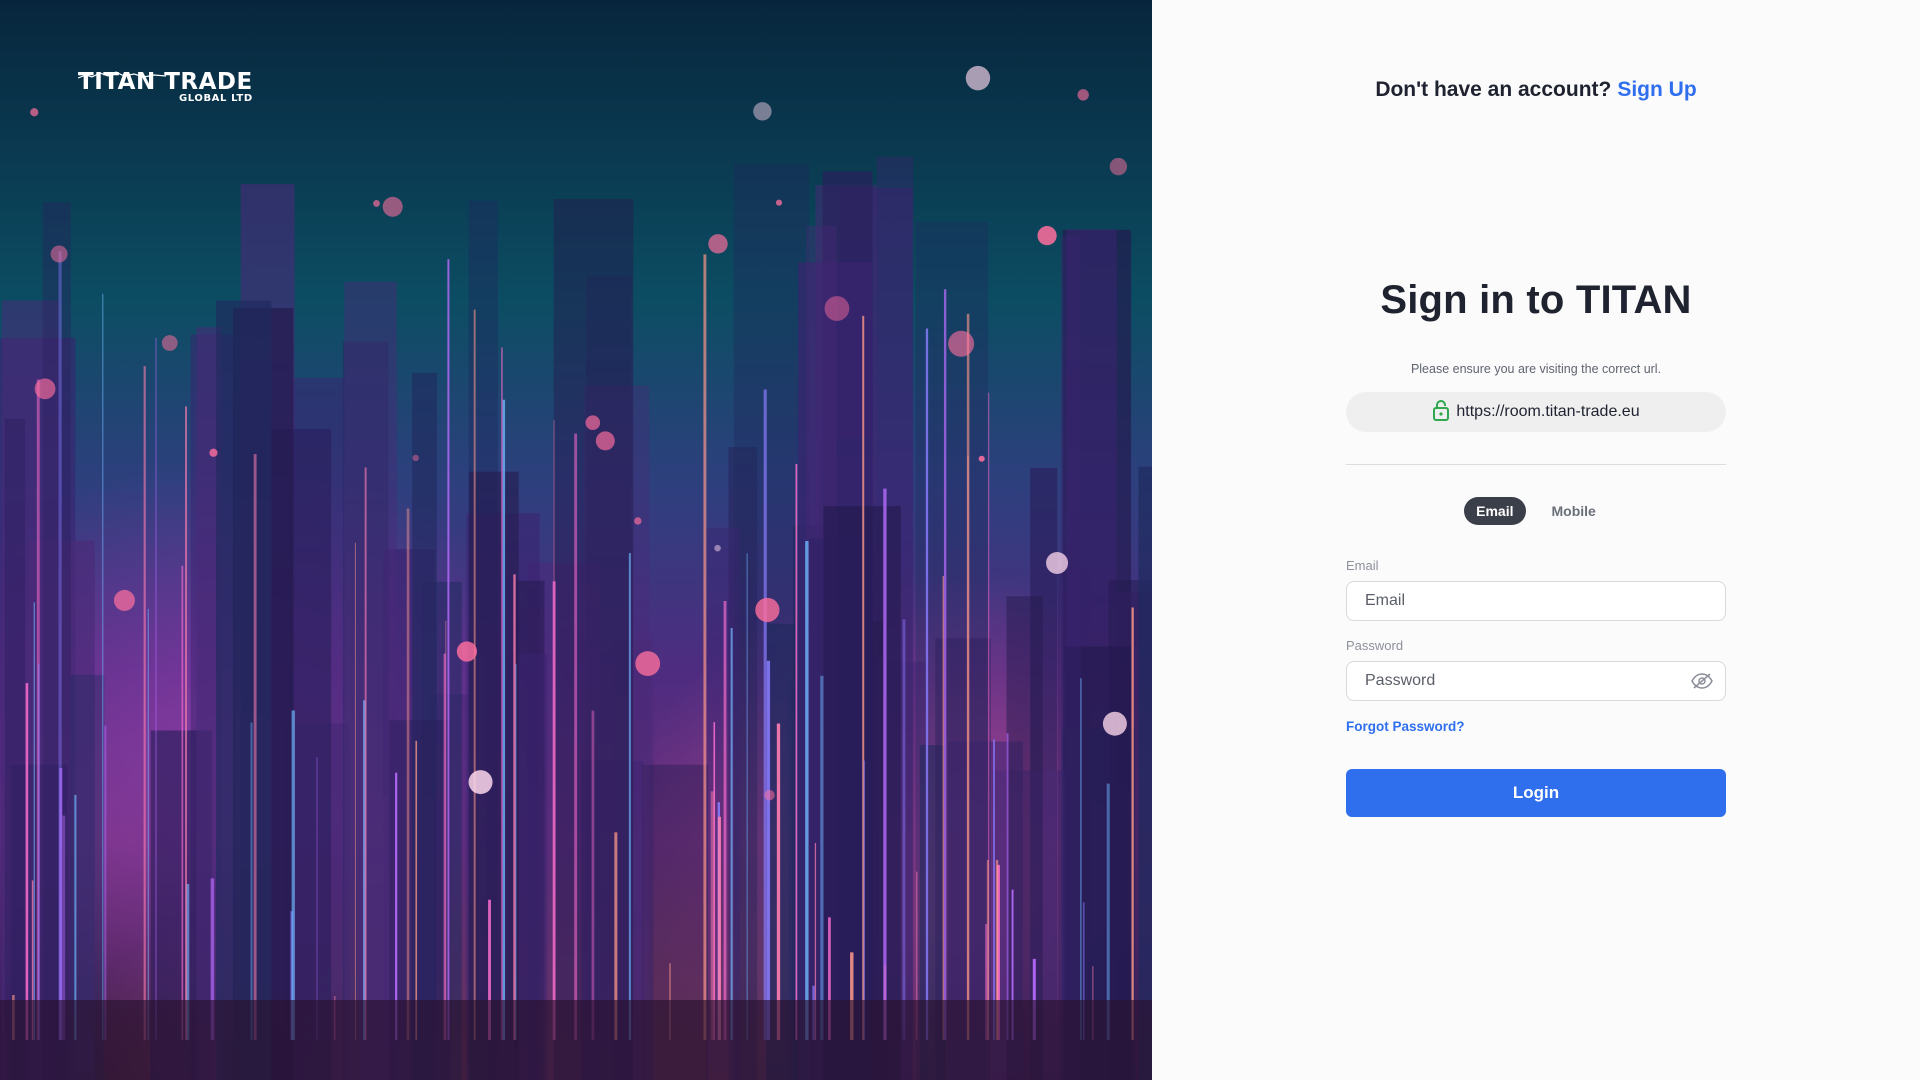  Describe the element at coordinates (1536, 511) in the screenshot. I see `login-method-tabs: Email Mobile` at that location.